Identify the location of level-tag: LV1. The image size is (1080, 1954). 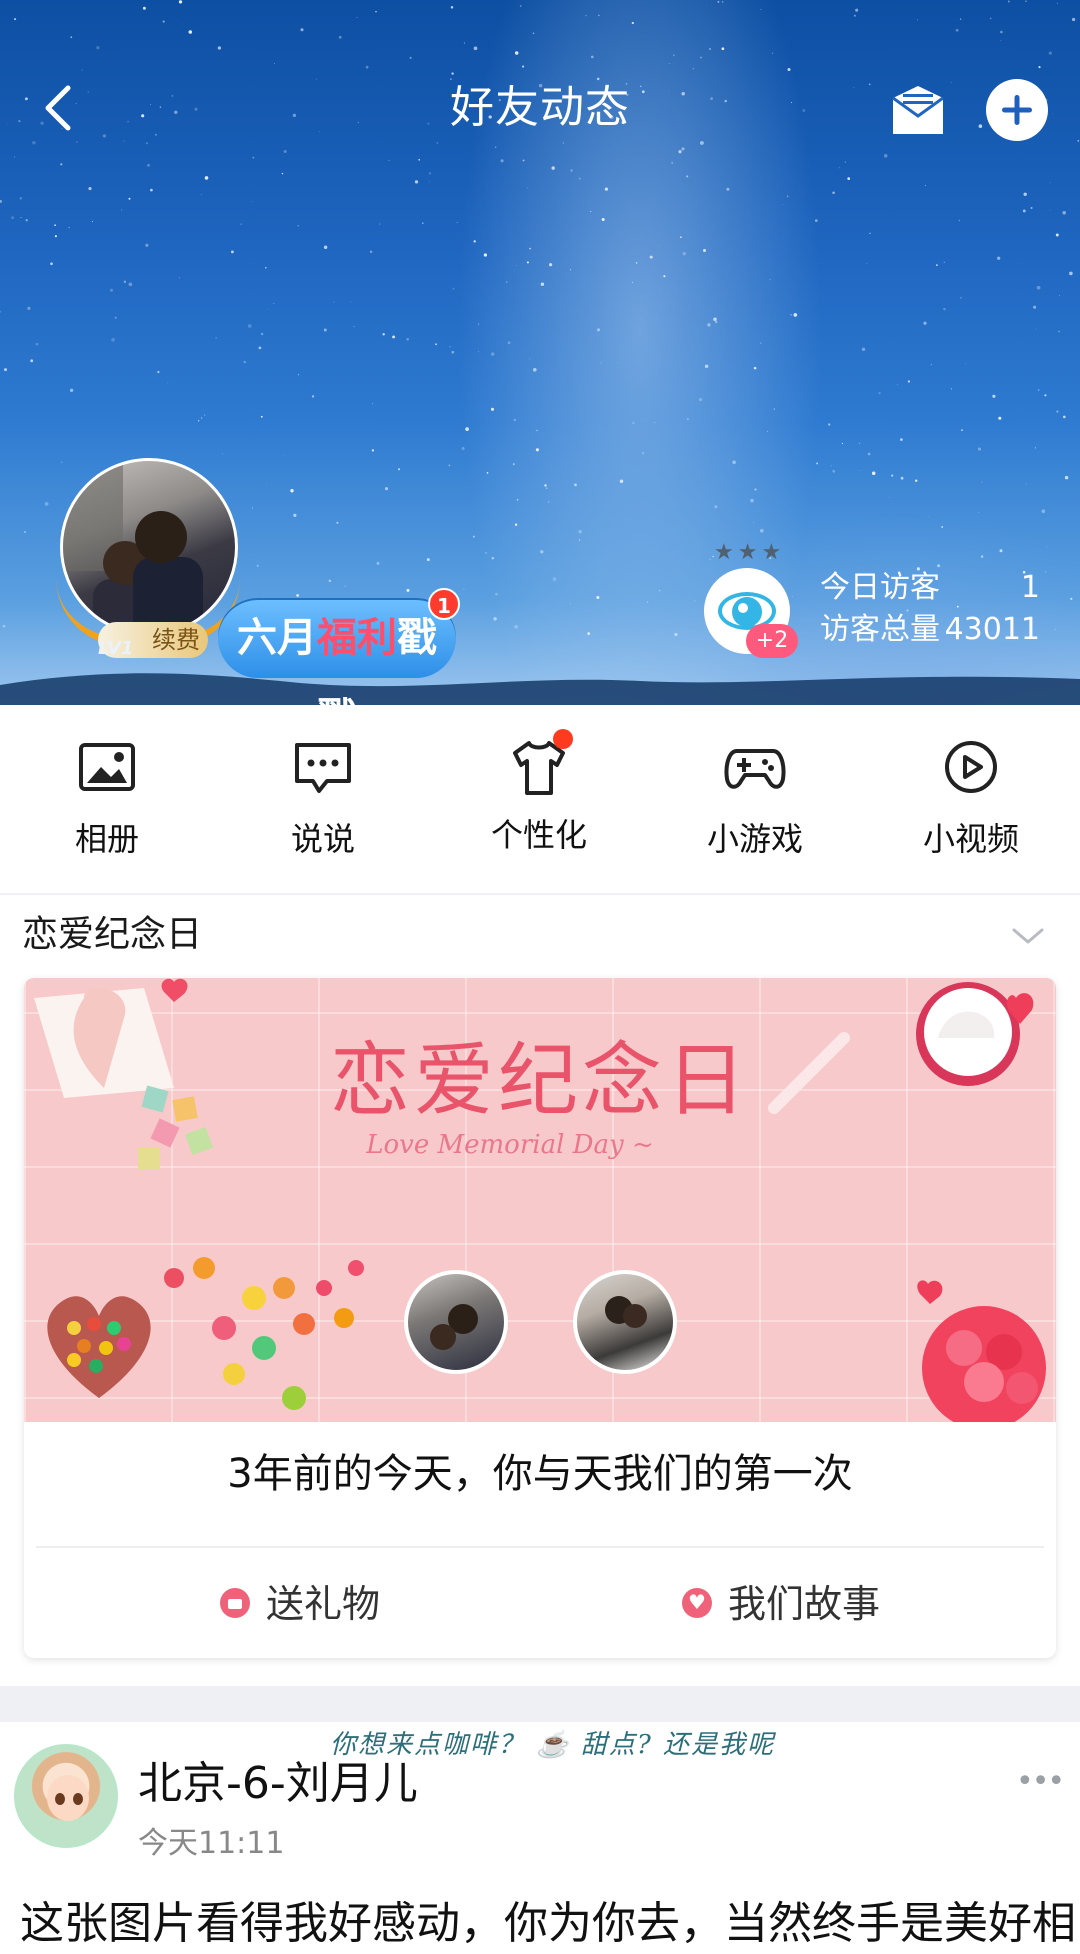
(116, 648).